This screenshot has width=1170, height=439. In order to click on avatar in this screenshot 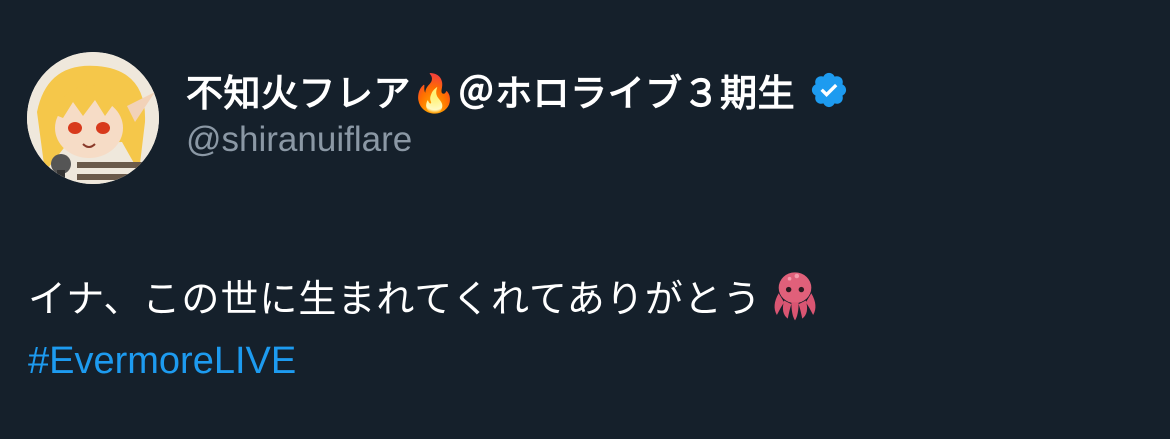, I will do `click(93, 118)`.